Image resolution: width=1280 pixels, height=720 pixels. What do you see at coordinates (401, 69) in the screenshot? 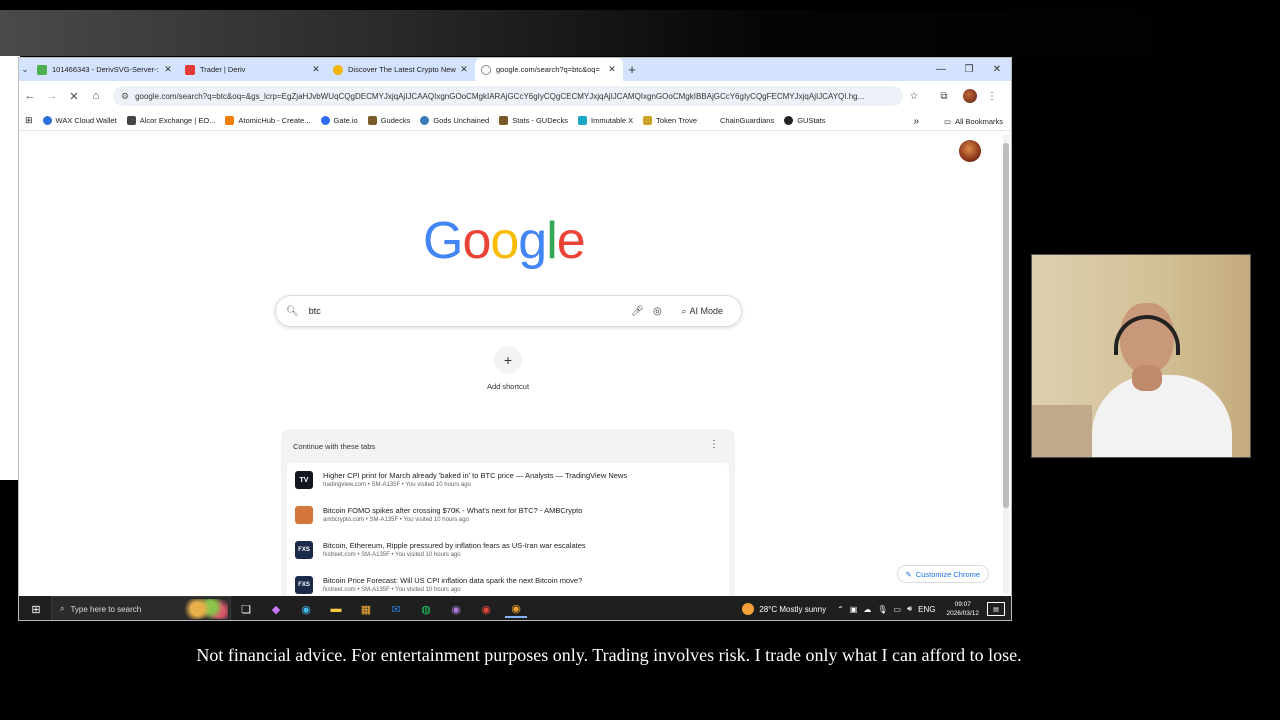
I see `tab-crypto-news: Discover The Latest Crypto New ✕` at bounding box center [401, 69].